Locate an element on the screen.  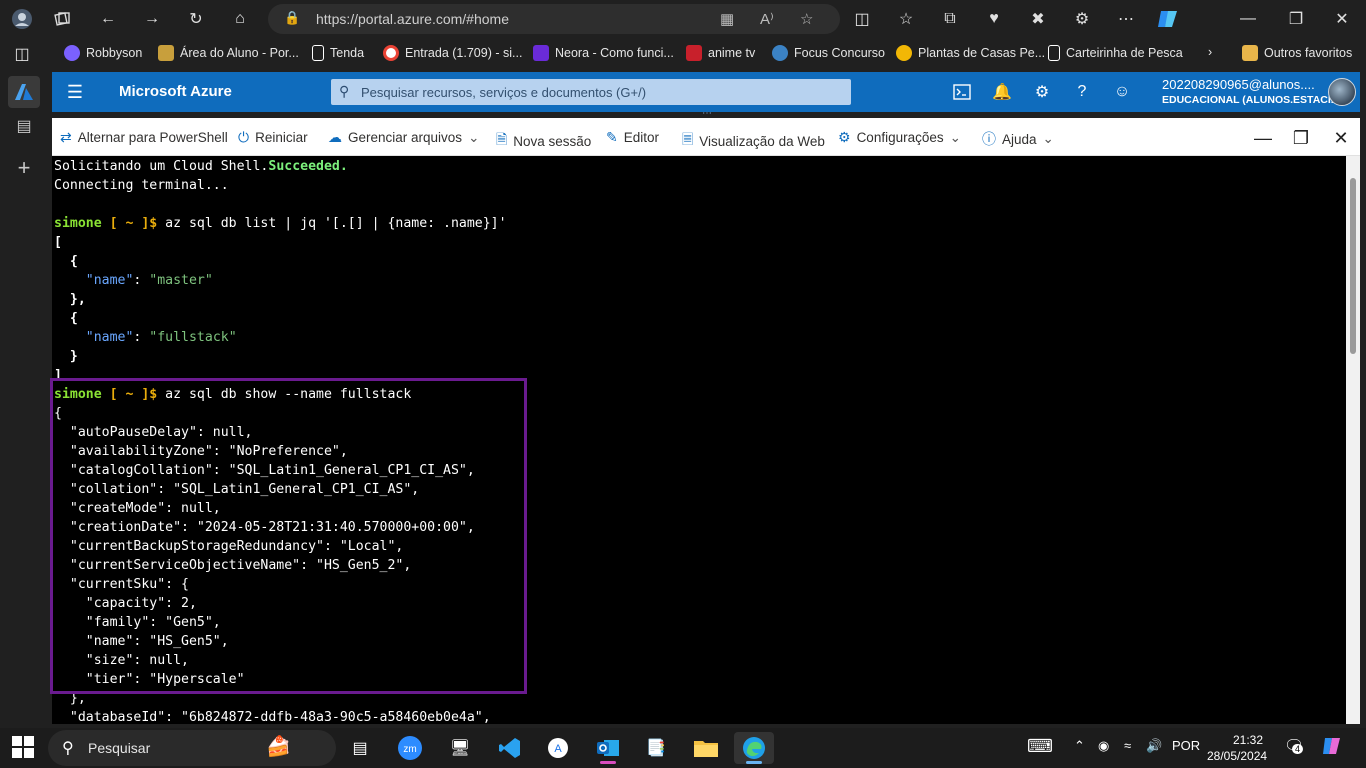
bookmark-carteirinha: Carteirinha de Pesca is located at coordinates (1115, 53).